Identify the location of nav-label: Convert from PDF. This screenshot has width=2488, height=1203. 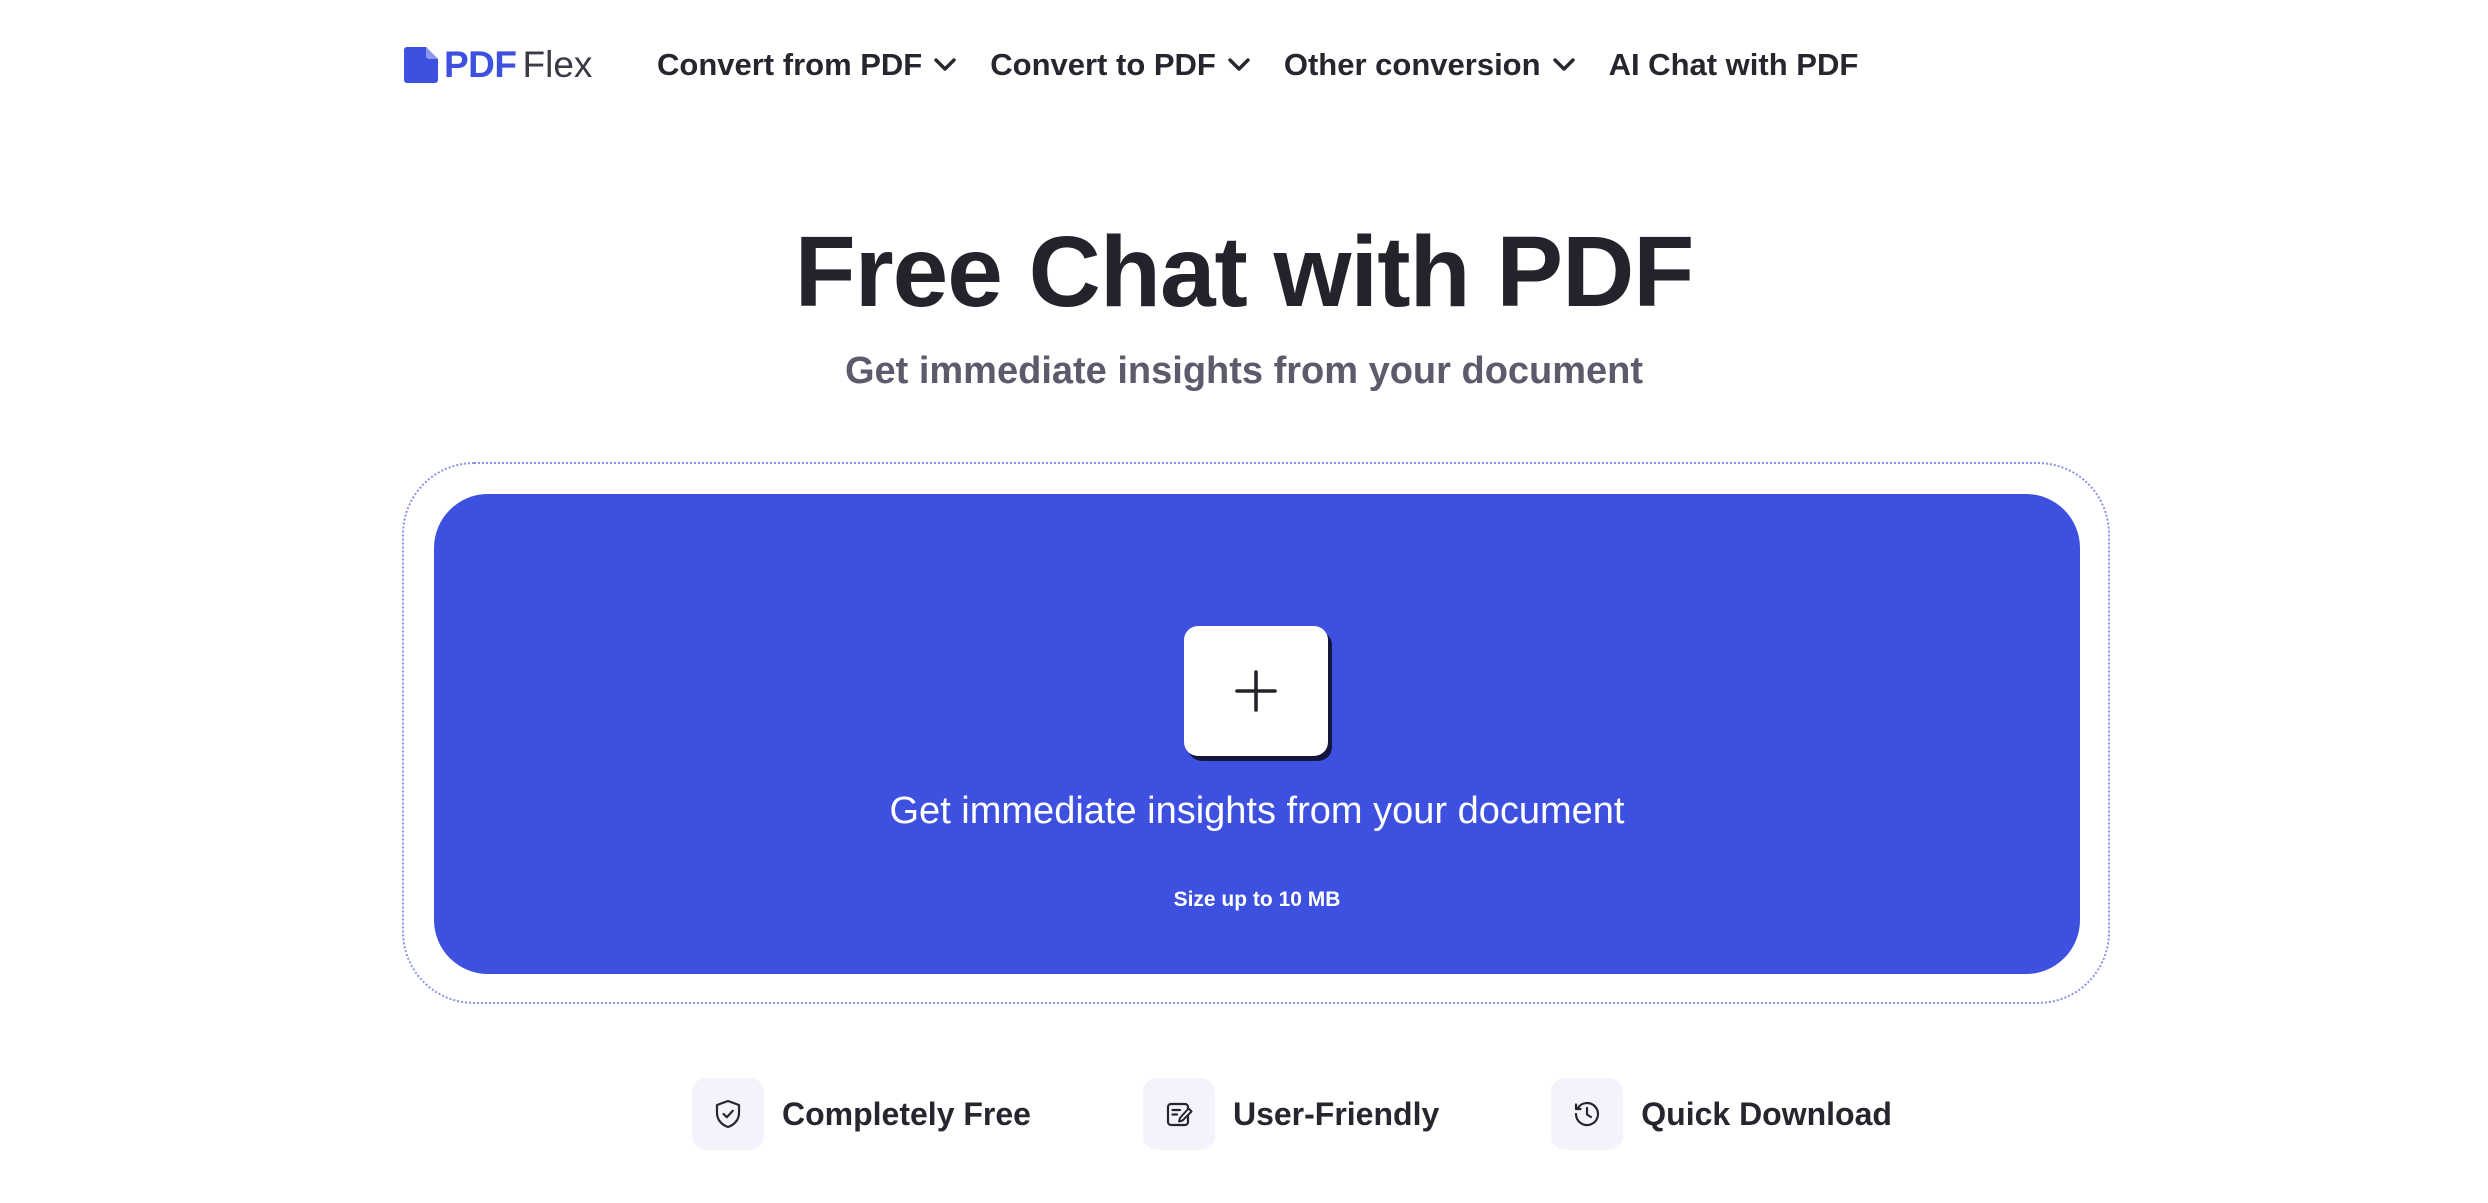
(790, 64).